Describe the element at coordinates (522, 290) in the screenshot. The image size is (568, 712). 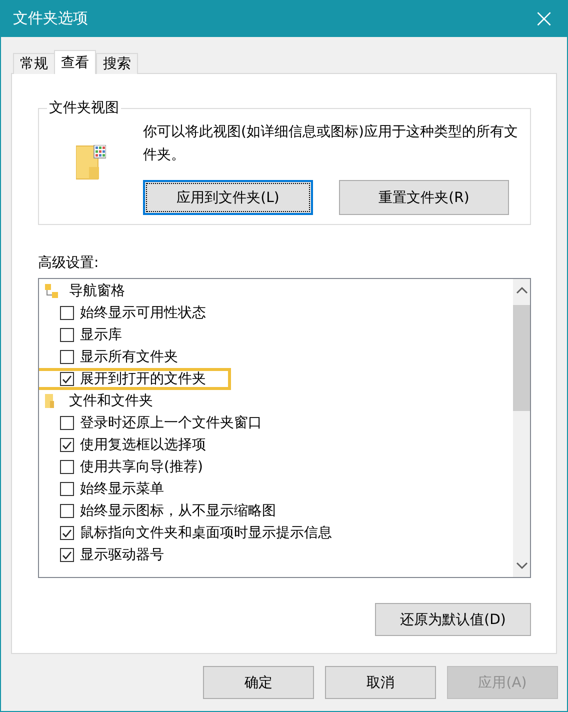
I see `scroll-up-icon` at that location.